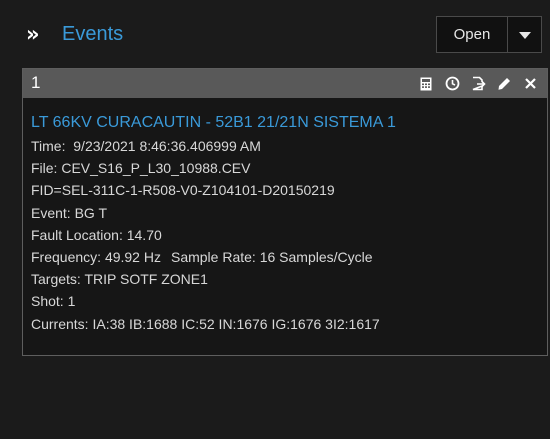 This screenshot has height=439, width=550. What do you see at coordinates (51, 212) in the screenshot?
I see `event-label: Event:` at bounding box center [51, 212].